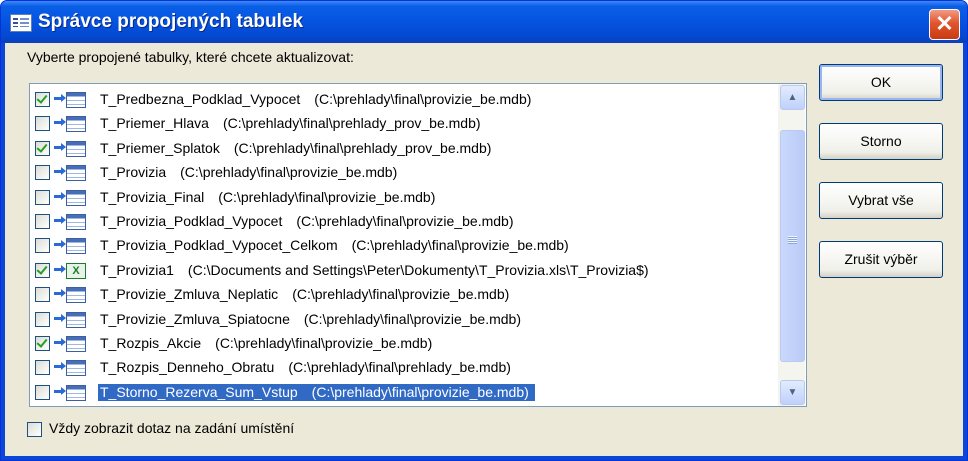 This screenshot has height=461, width=968. What do you see at coordinates (189, 294) in the screenshot?
I see `table-name: T_Provizie_Zmluva_Neplatic` at bounding box center [189, 294].